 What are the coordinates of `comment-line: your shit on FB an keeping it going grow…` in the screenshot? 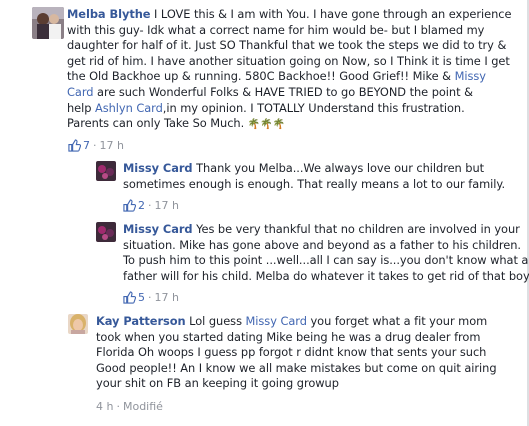 It's located at (310, 384).